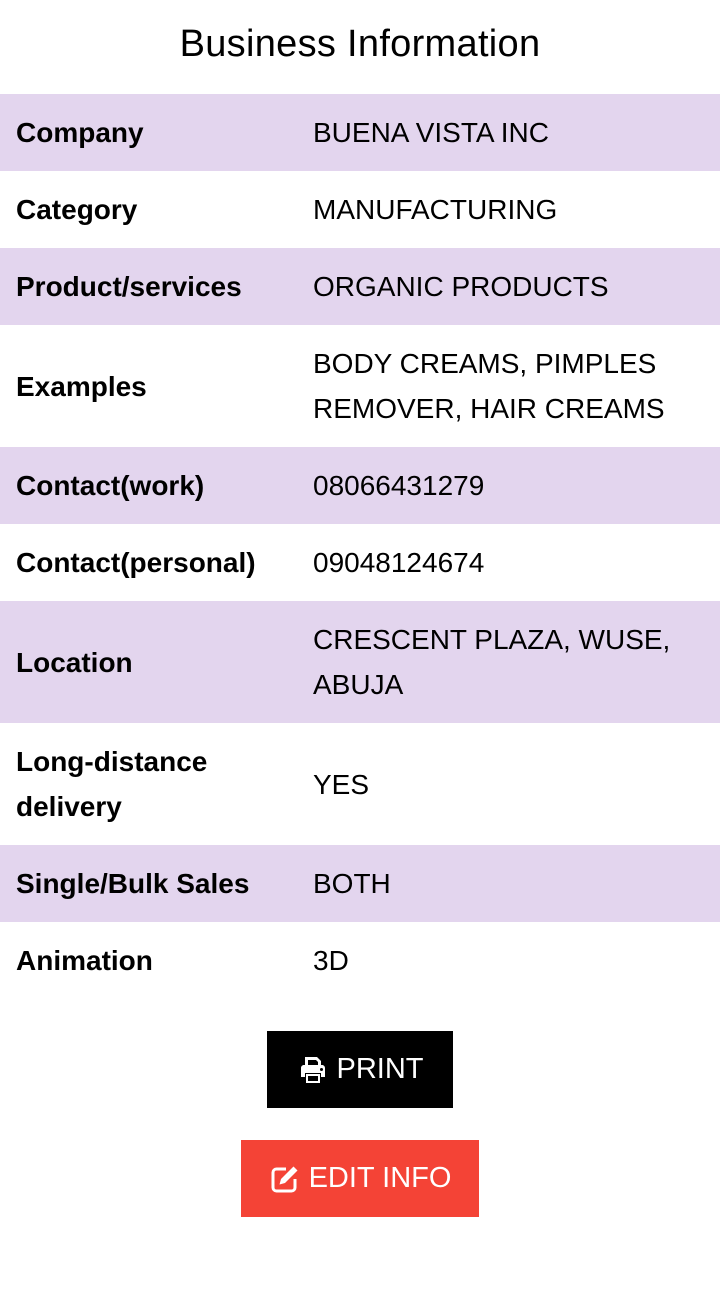  What do you see at coordinates (112, 784) in the screenshot?
I see `row-label: Long-distance delivery` at bounding box center [112, 784].